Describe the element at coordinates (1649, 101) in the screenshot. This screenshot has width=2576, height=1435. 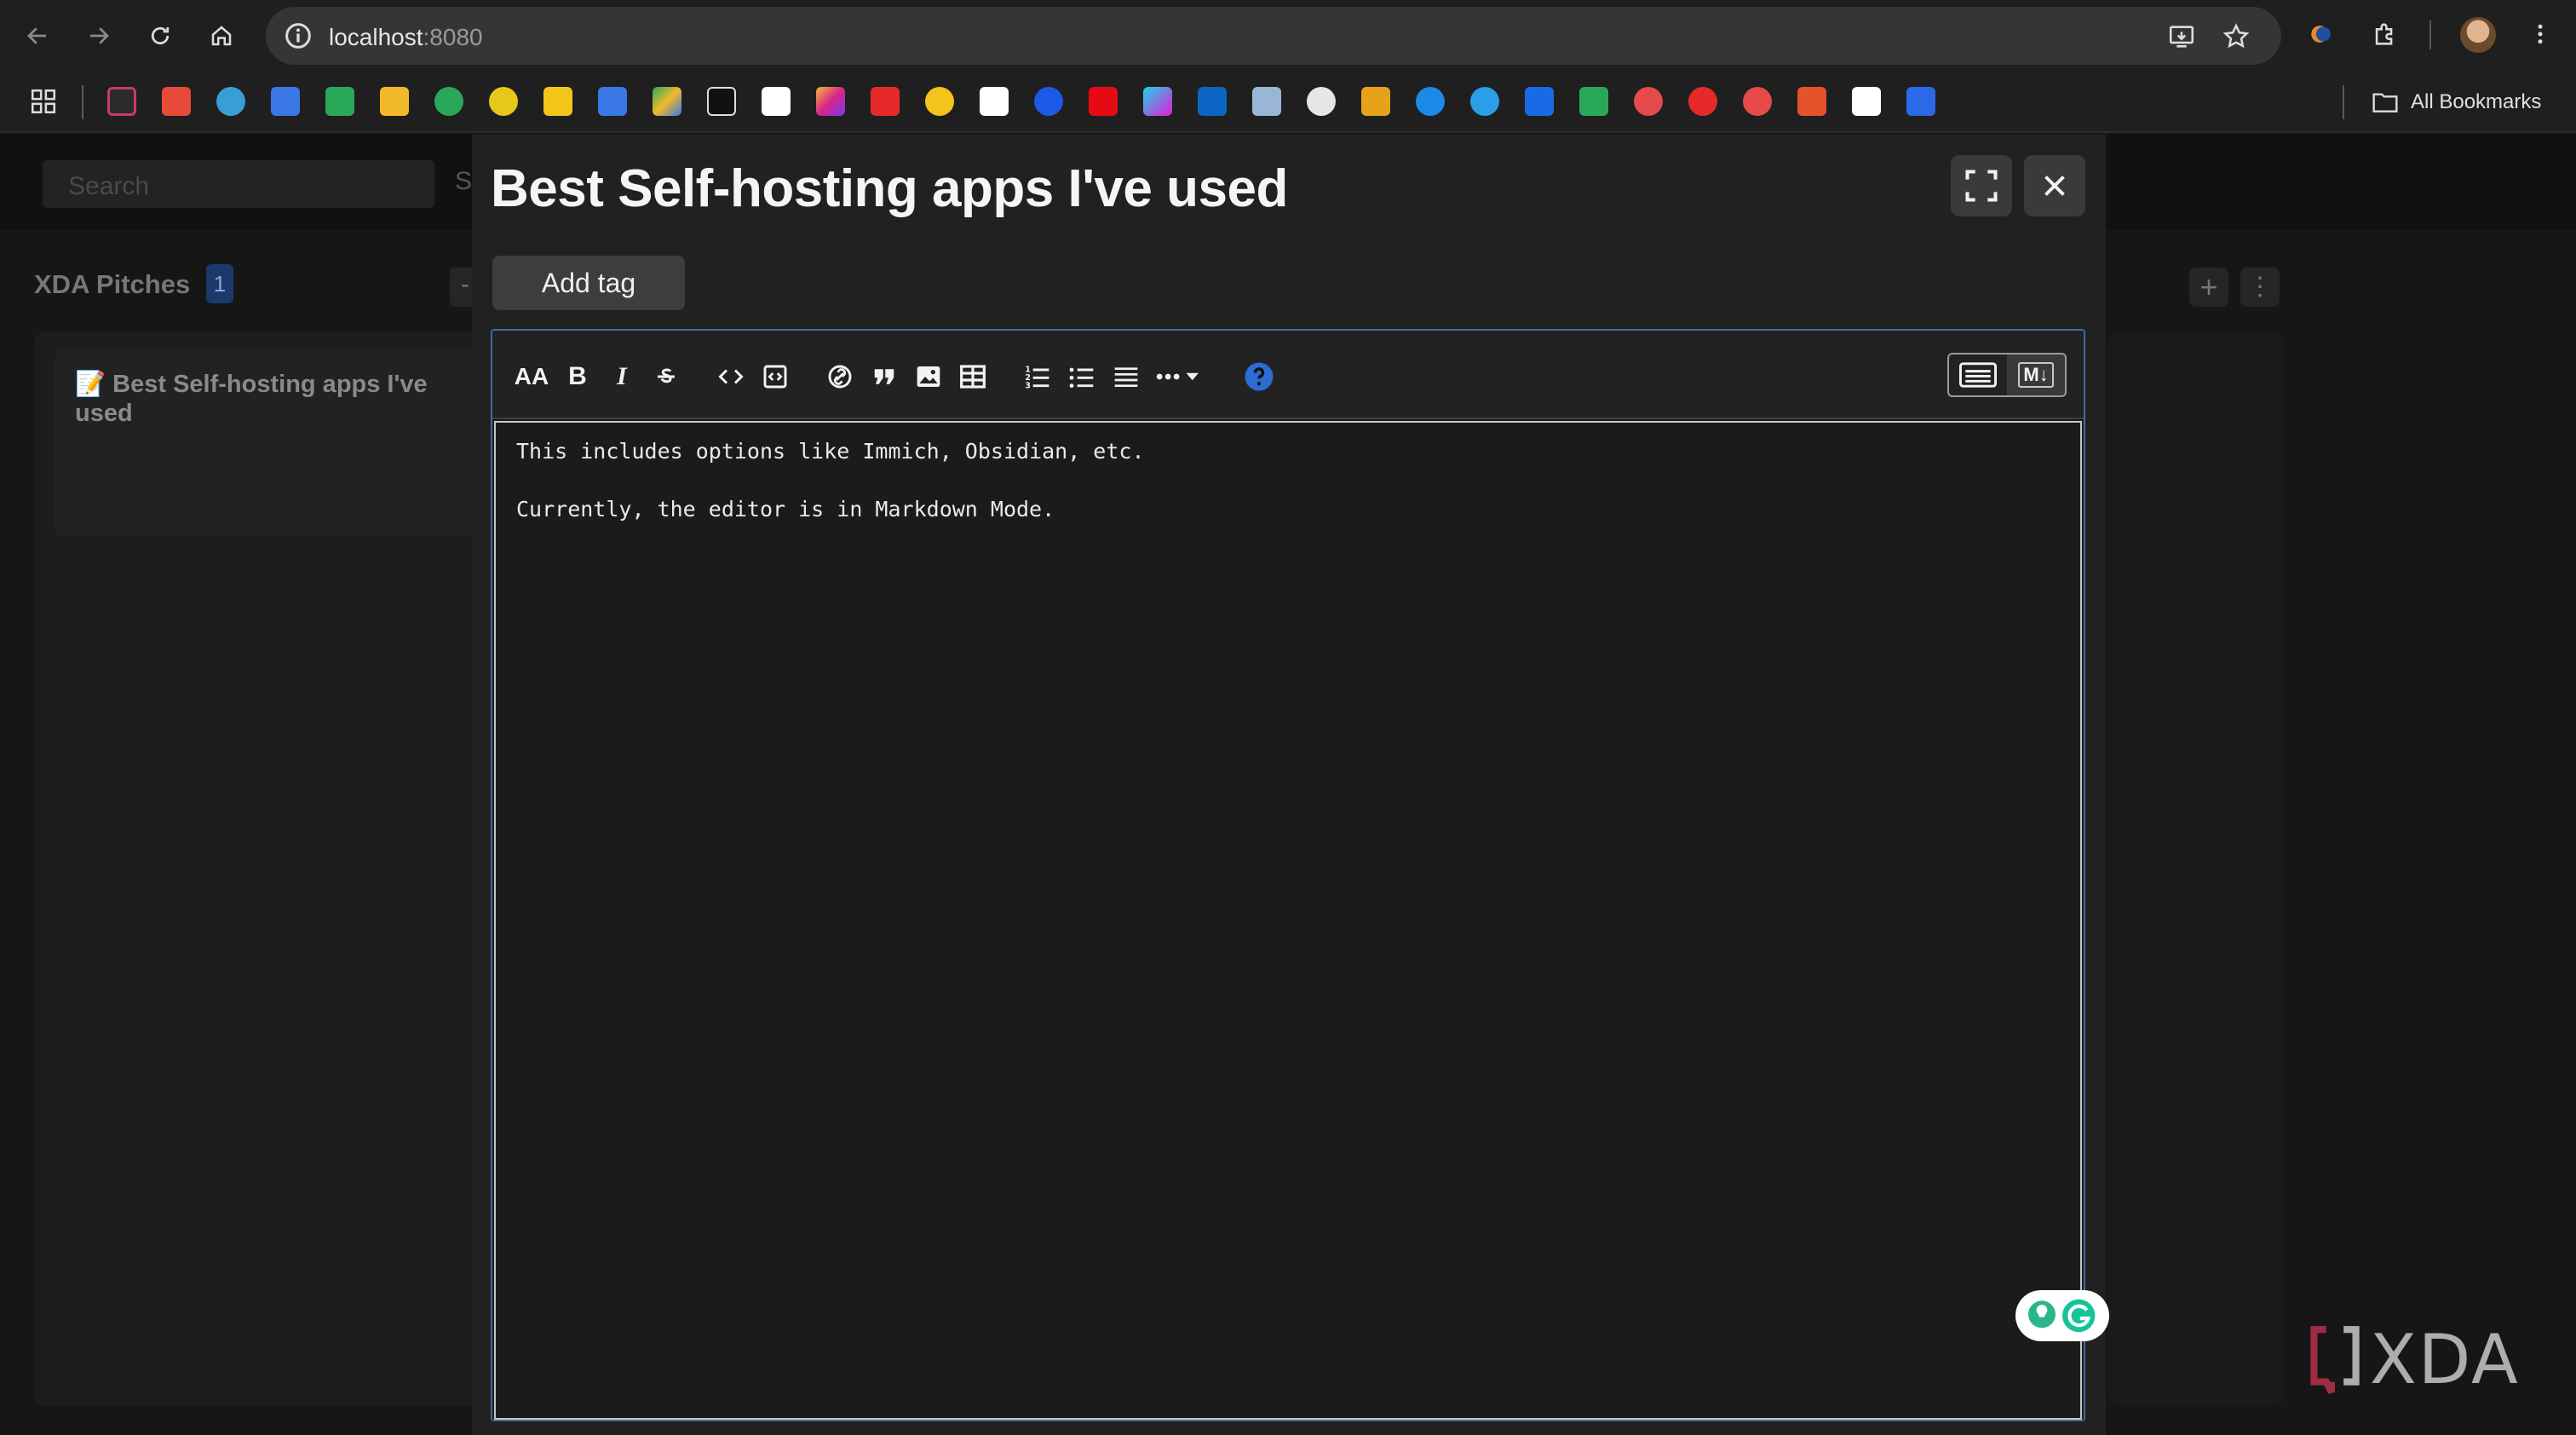
I see `bookmark-29-icon` at that location.